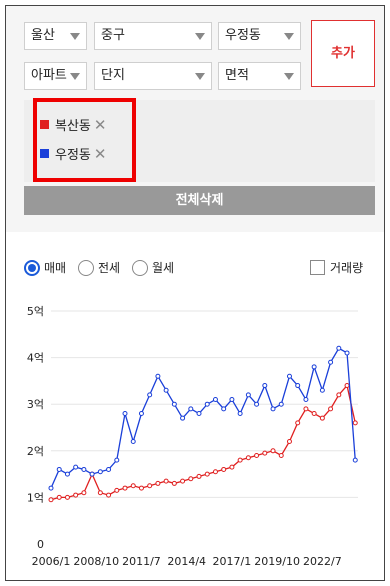  I want to click on volume-checkbox: 거래량, so click(336, 268).